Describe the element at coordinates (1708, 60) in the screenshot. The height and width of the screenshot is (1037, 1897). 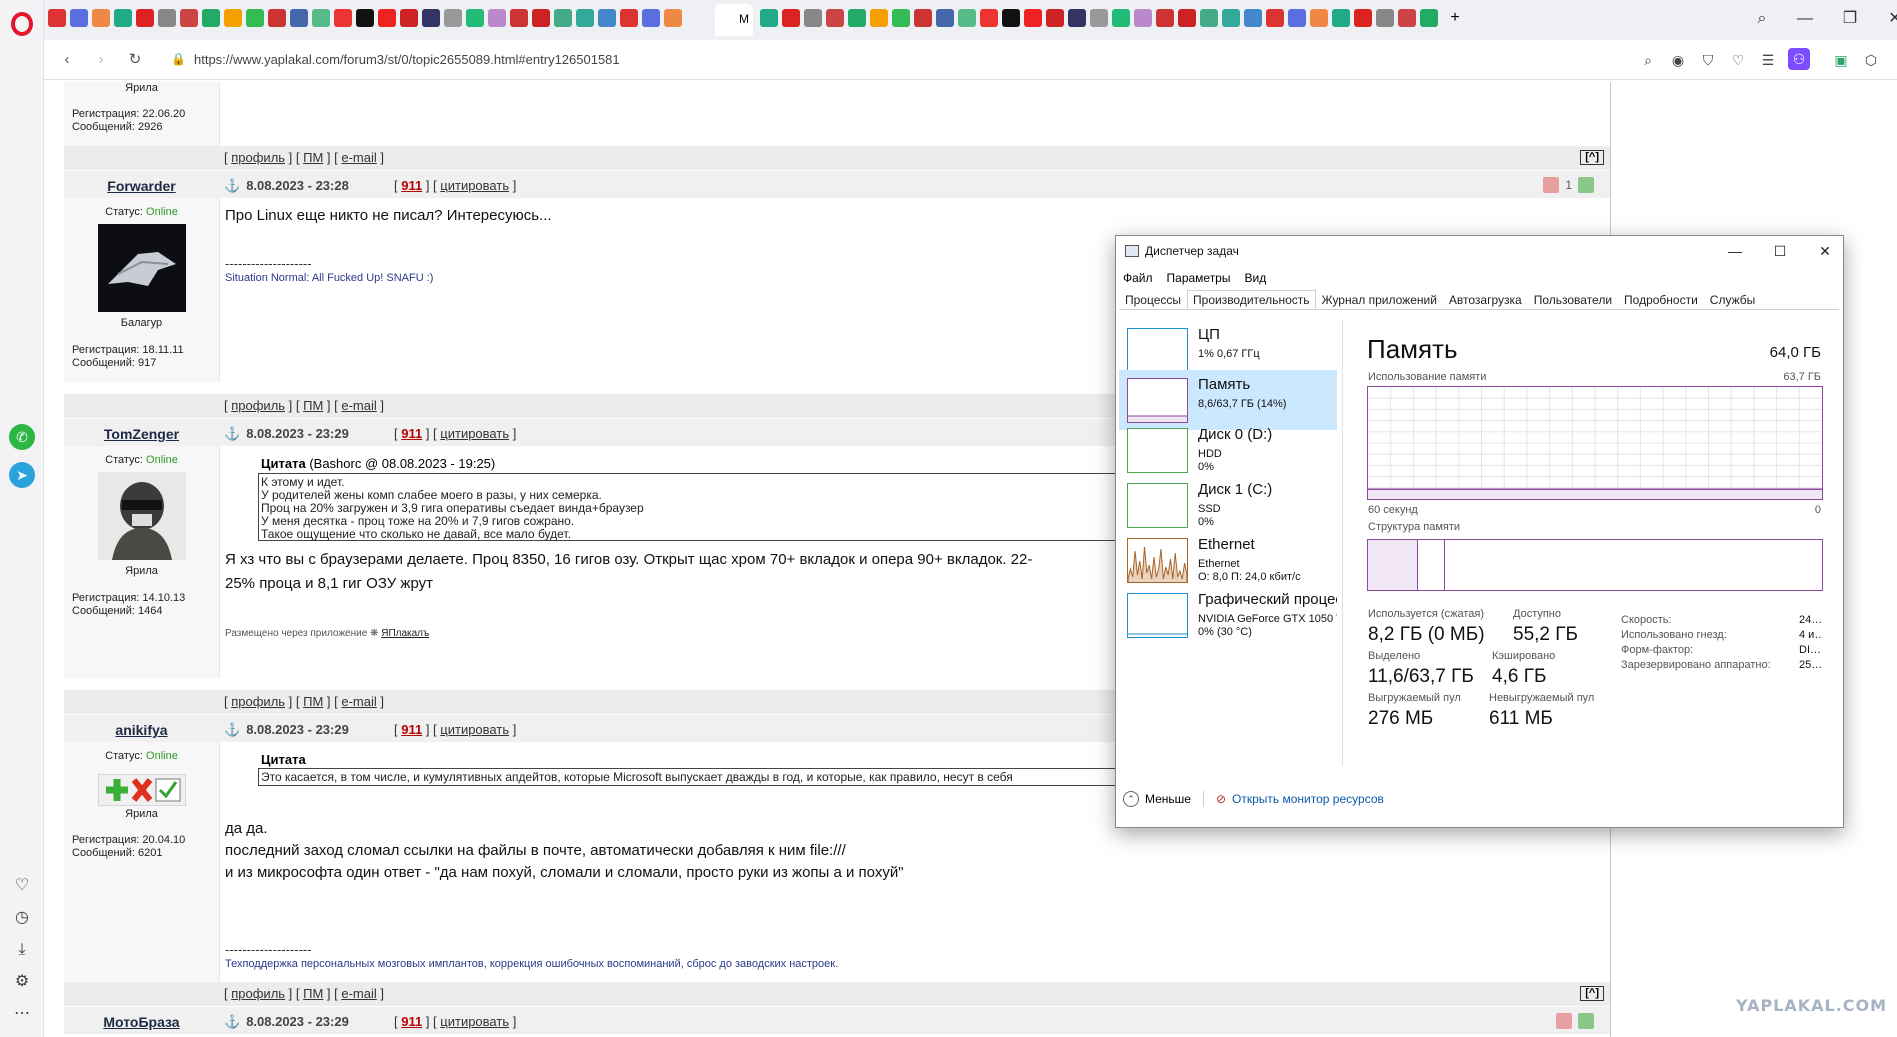
I see `shield-icon: ⛉` at that location.